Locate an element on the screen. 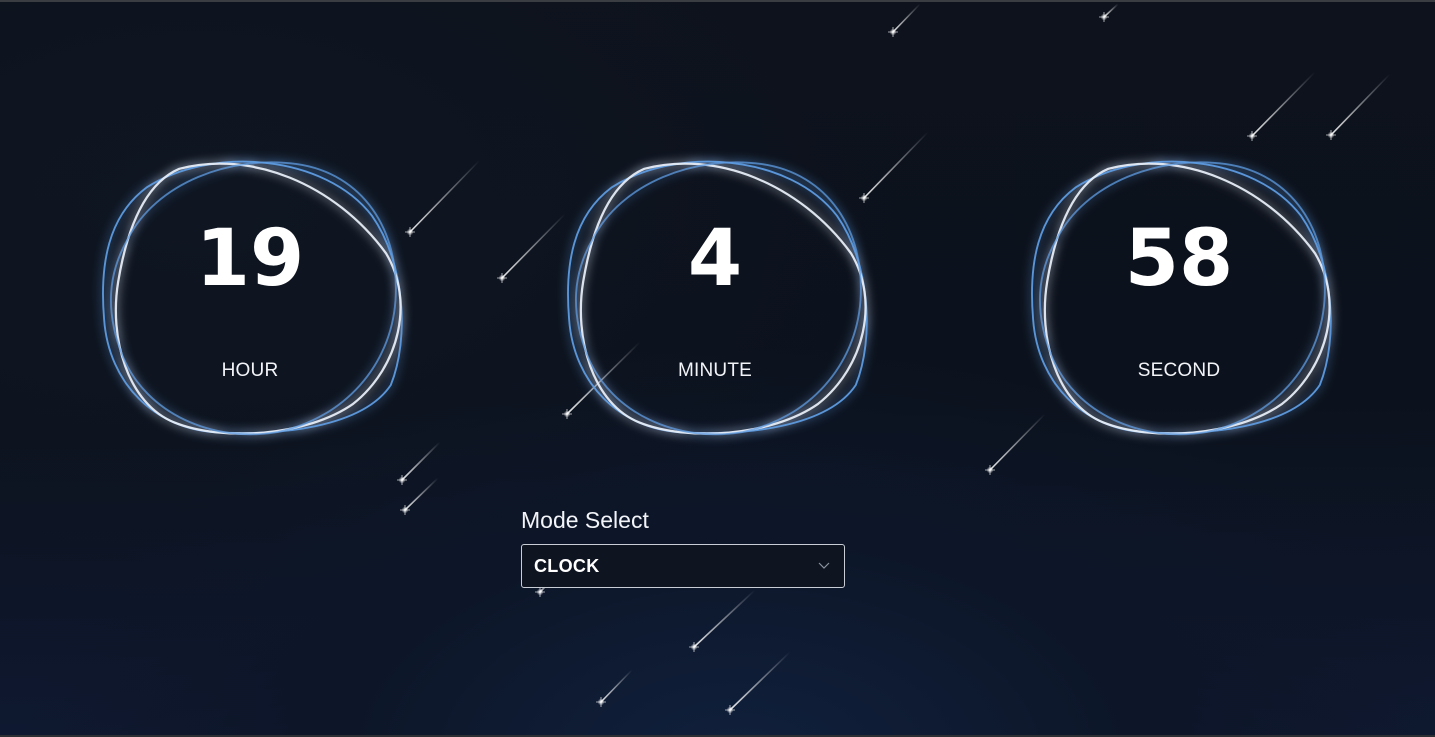 The height and width of the screenshot is (737, 1435). mode-select-group: Mode Select CLOCK is located at coordinates (683, 546).